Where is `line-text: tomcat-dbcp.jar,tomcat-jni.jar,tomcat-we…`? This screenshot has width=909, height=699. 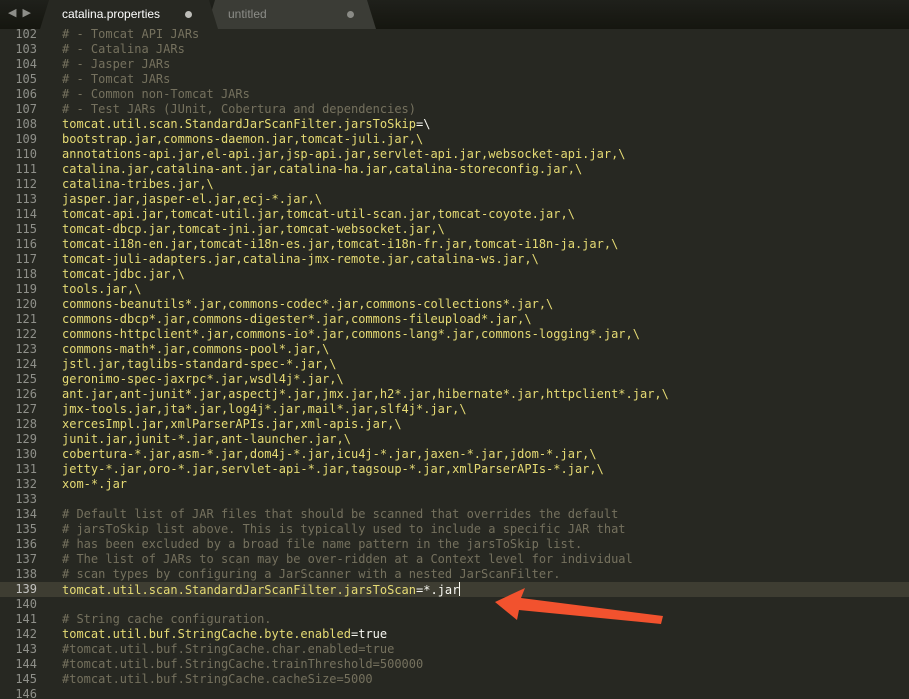 line-text: tomcat-dbcp.jar,tomcat-jni.jar,tomcat-we… is located at coordinates (253, 229).